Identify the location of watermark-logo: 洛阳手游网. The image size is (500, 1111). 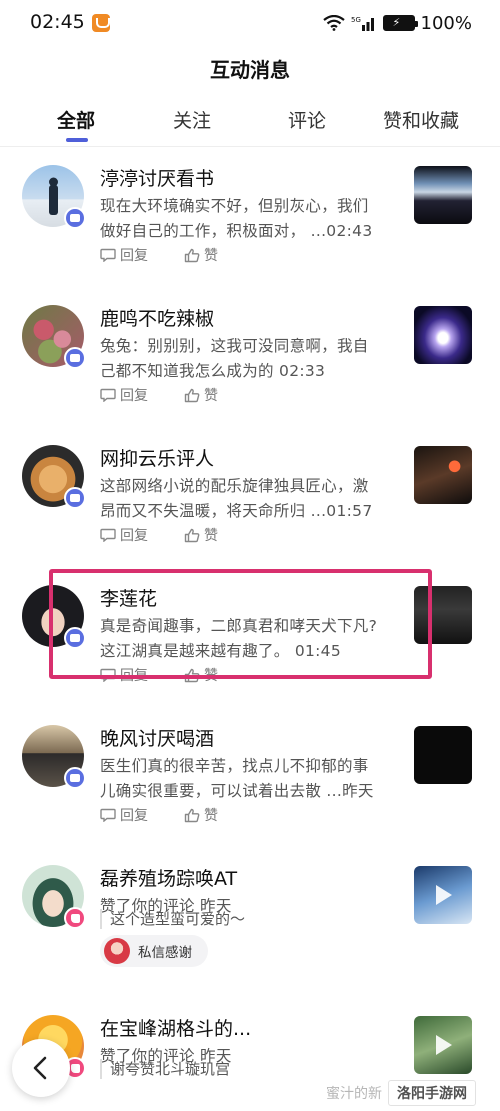
(432, 1093).